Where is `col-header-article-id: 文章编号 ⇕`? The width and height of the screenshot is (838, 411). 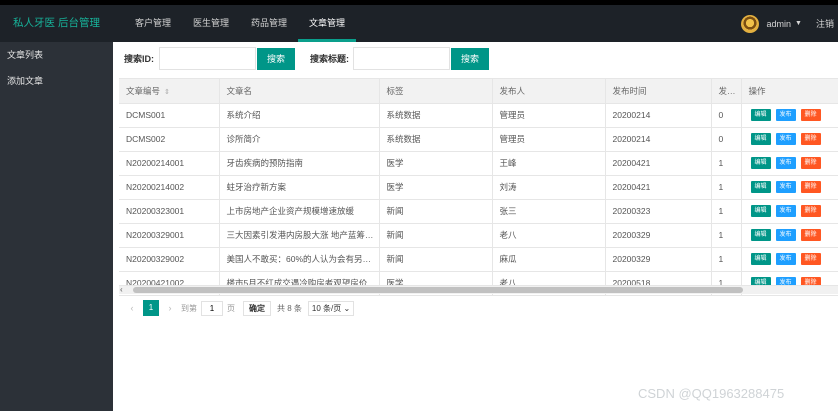 col-header-article-id: 文章编号 ⇕ is located at coordinates (169, 91).